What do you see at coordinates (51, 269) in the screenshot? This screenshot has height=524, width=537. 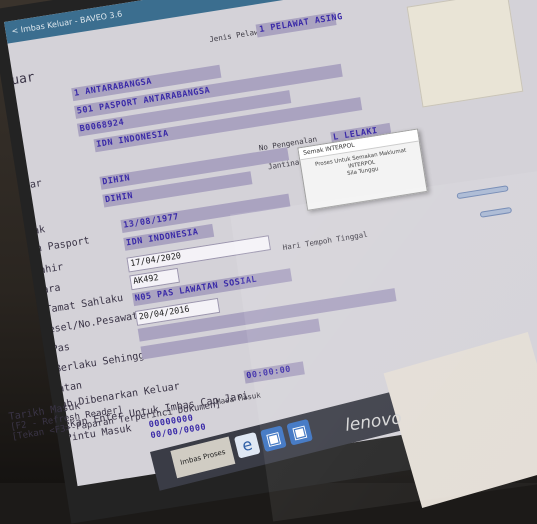 I see `ahir-label: ahir` at bounding box center [51, 269].